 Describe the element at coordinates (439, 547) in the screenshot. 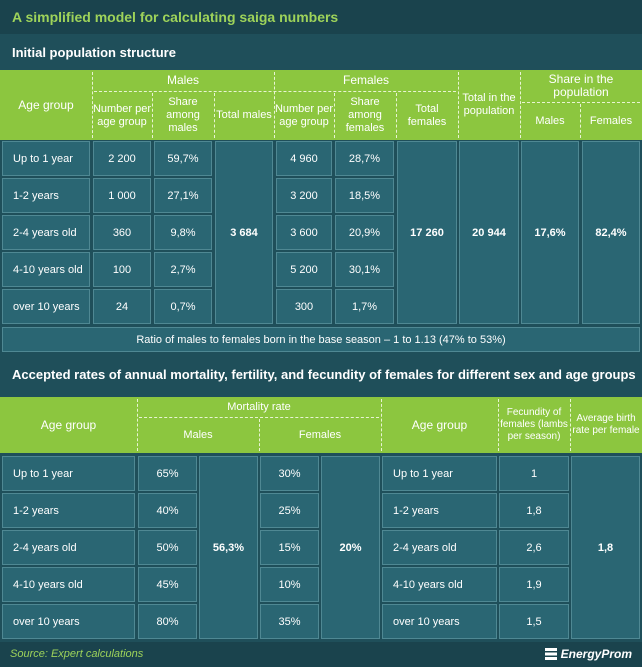

I see `t2-age-cell-2: 2-4 years old` at that location.